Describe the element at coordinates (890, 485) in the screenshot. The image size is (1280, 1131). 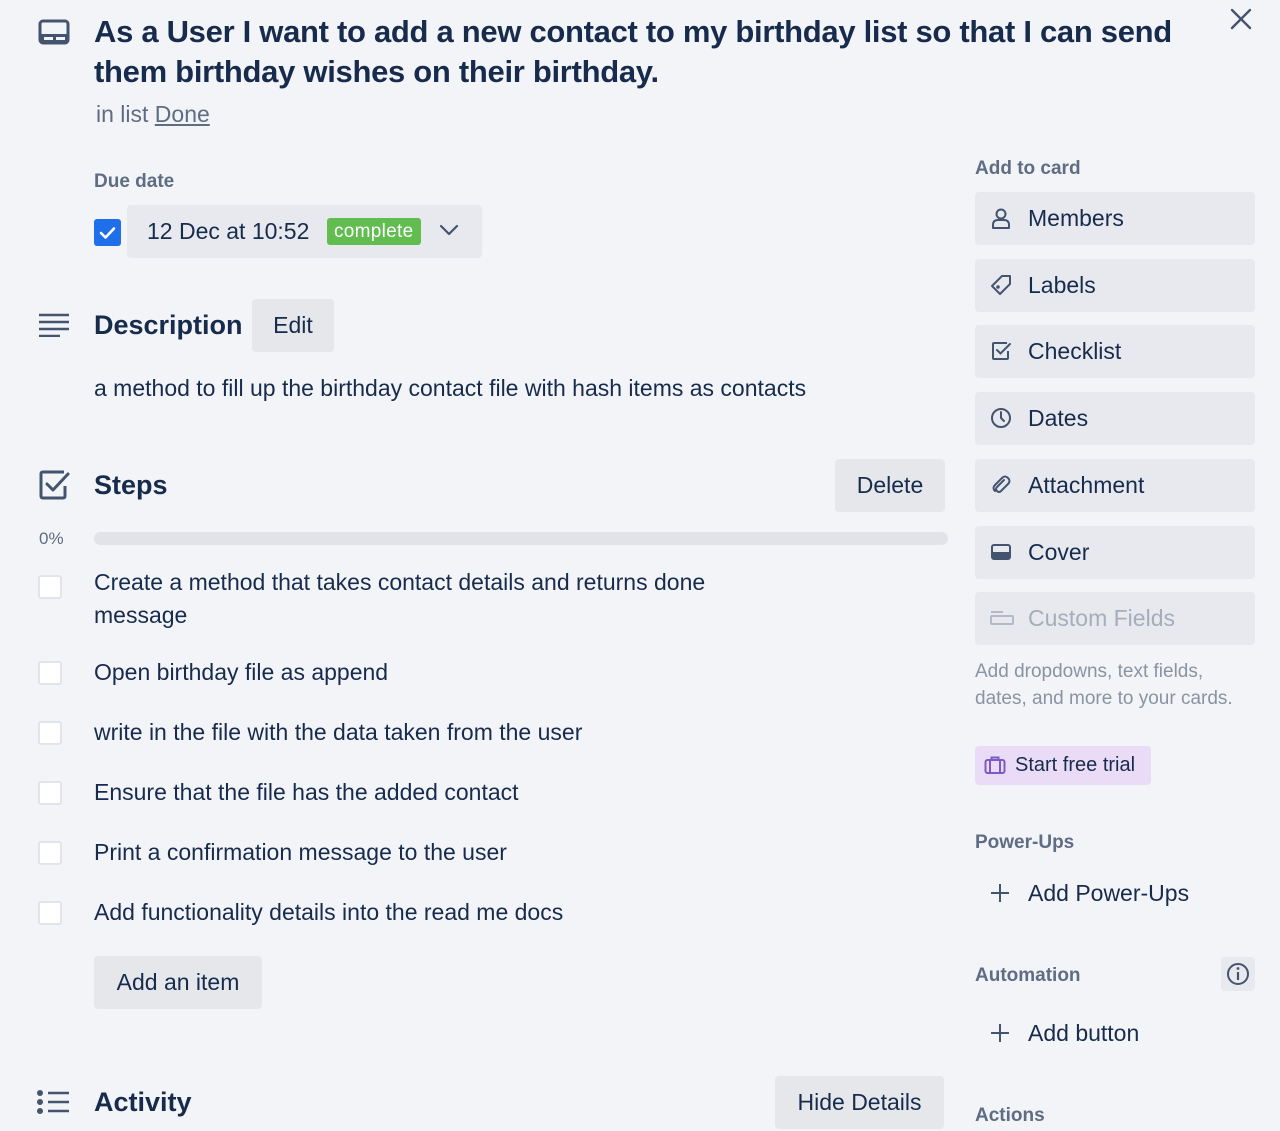
I see `delete-checklist-button: Delete` at that location.